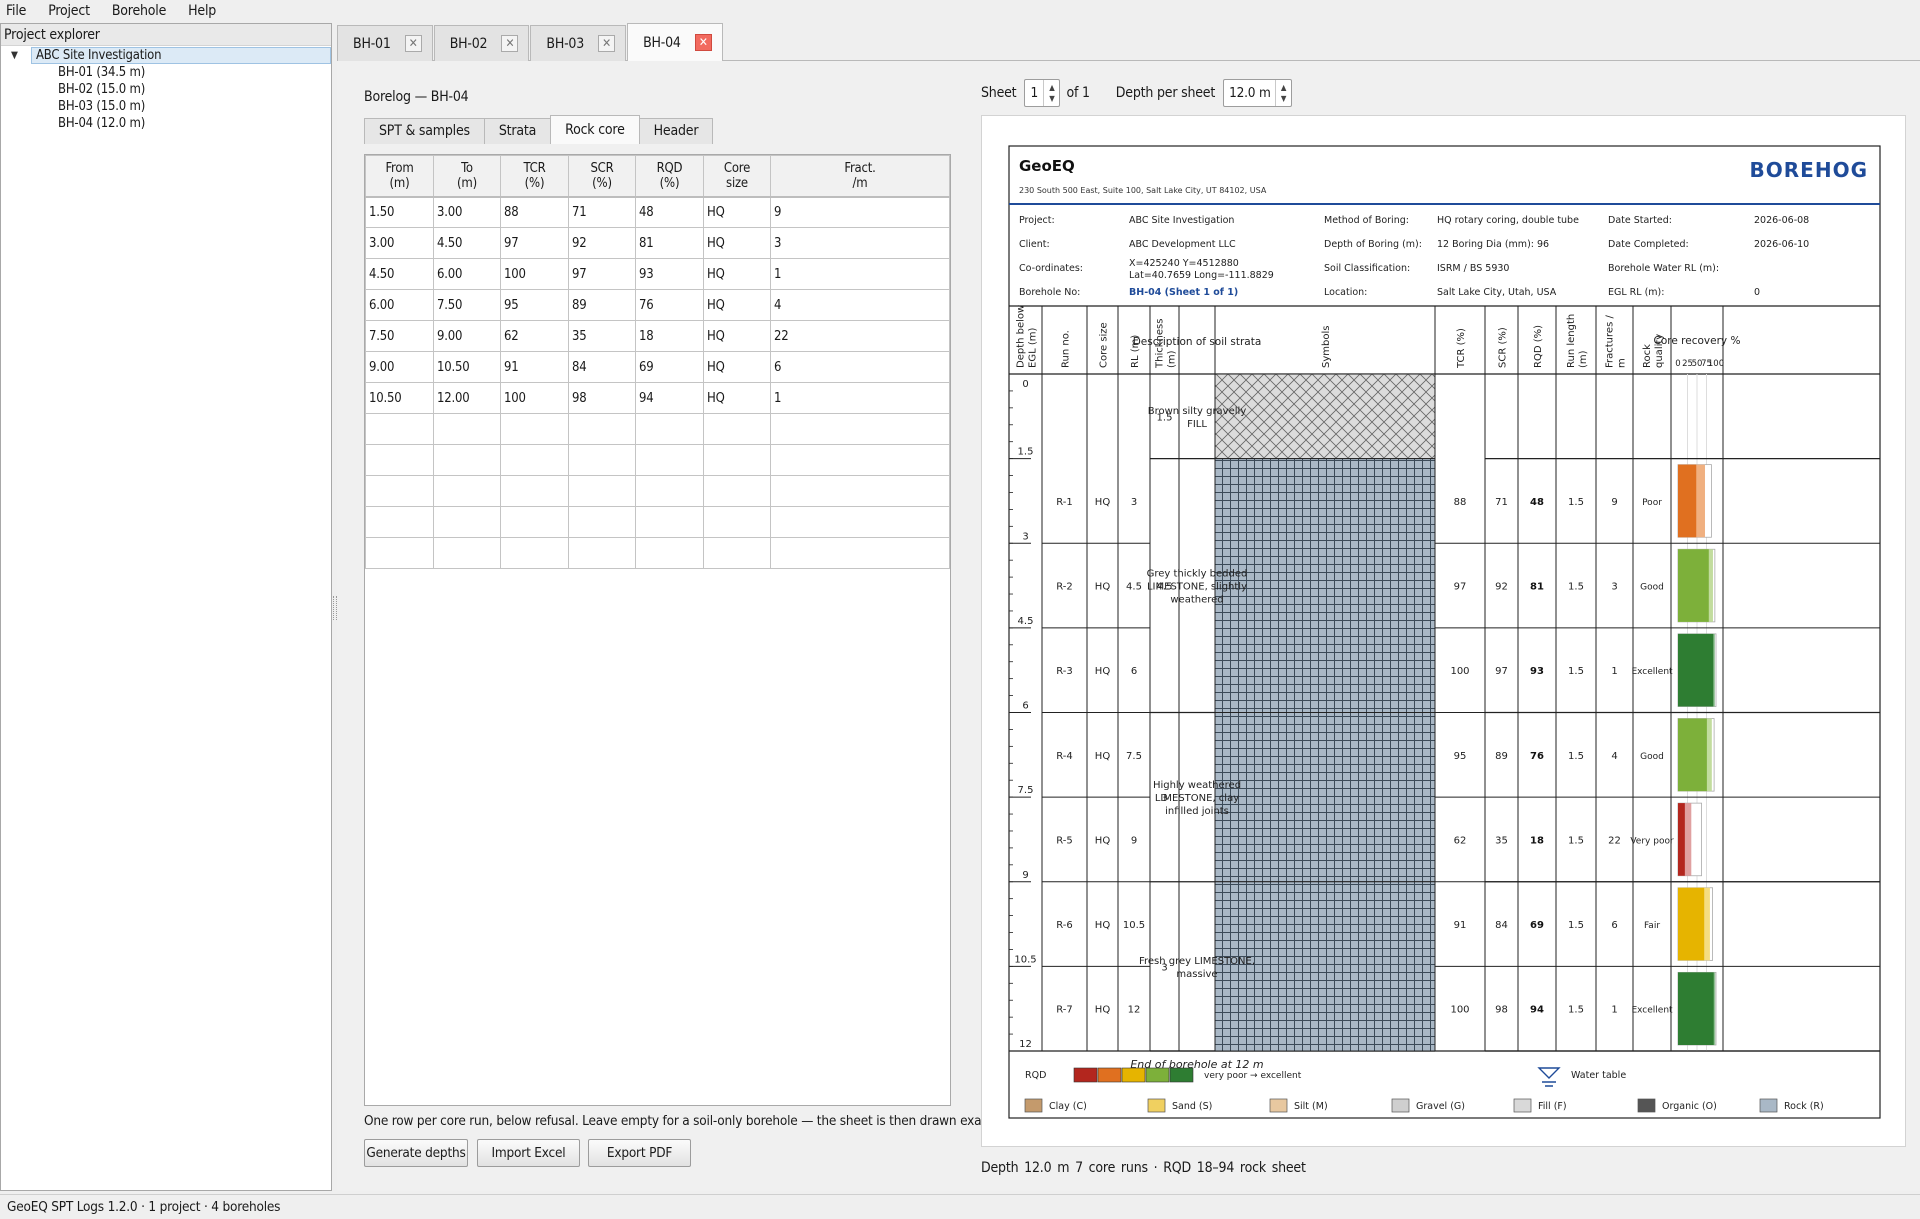 The image size is (1920, 1219). What do you see at coordinates (139, 11) in the screenshot?
I see `menu-borehole: Borehole` at bounding box center [139, 11].